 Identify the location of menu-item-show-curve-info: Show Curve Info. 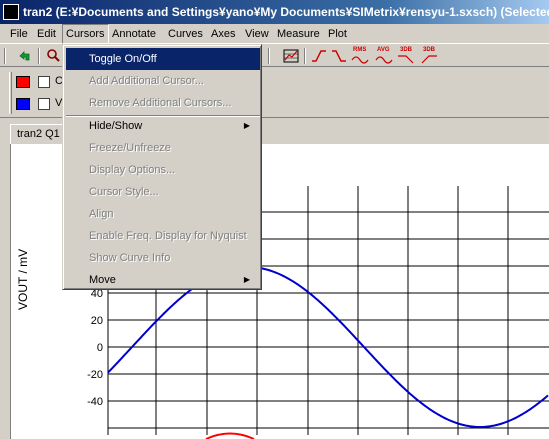
(163, 258).